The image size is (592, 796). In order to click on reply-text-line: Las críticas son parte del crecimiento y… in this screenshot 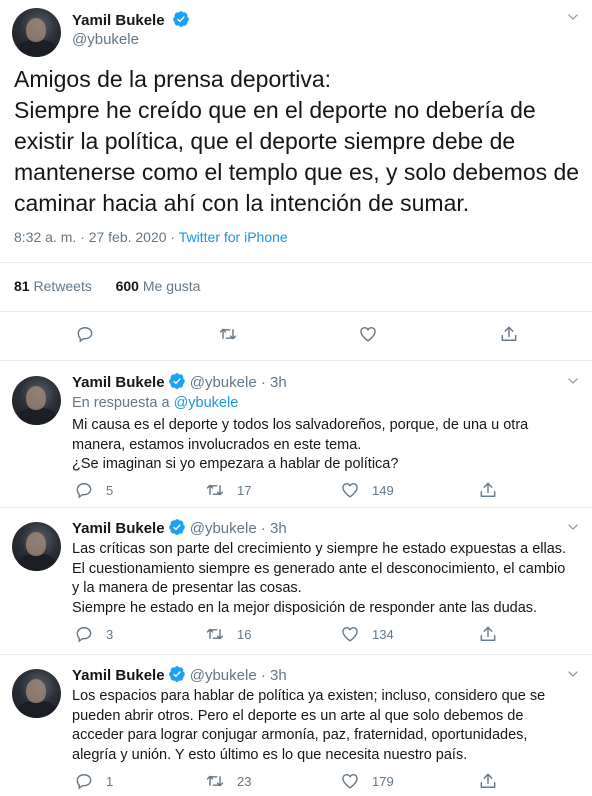, I will do `click(319, 549)`.